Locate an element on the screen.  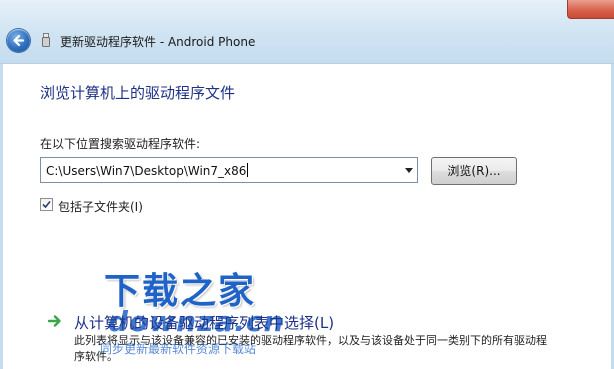
window-left-border is located at coordinates (1, 216).